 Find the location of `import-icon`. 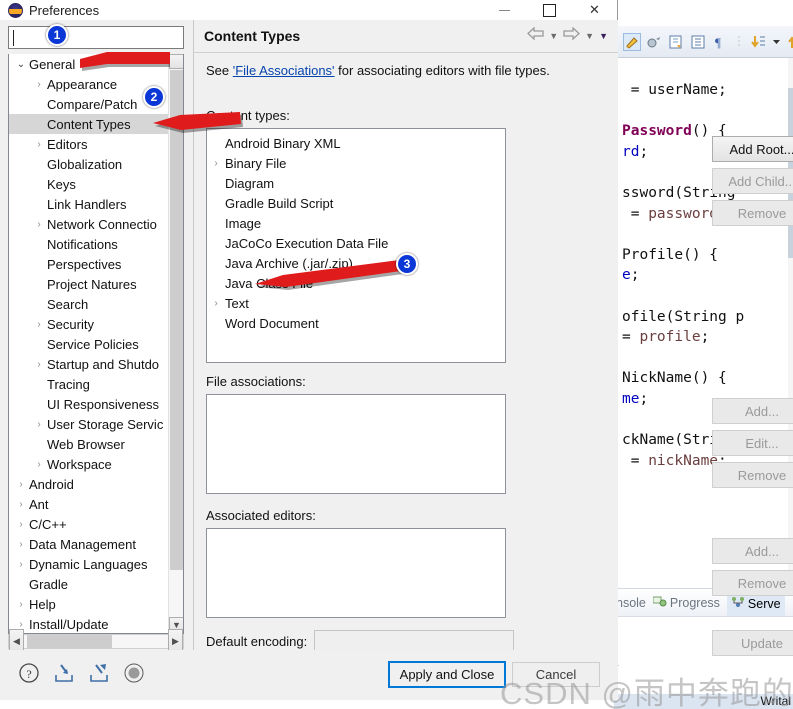

import-icon is located at coordinates (64, 673).